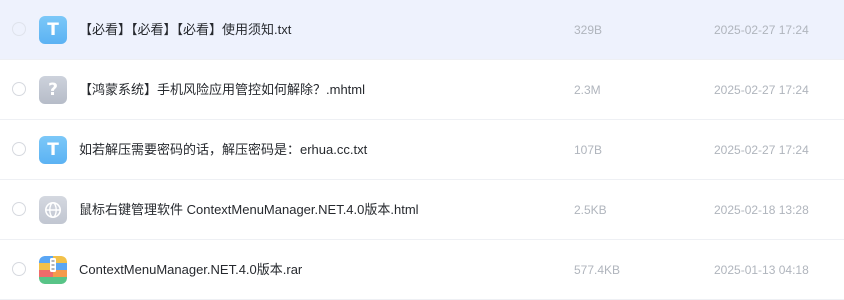  I want to click on file-size: 577.4KB, so click(597, 270).